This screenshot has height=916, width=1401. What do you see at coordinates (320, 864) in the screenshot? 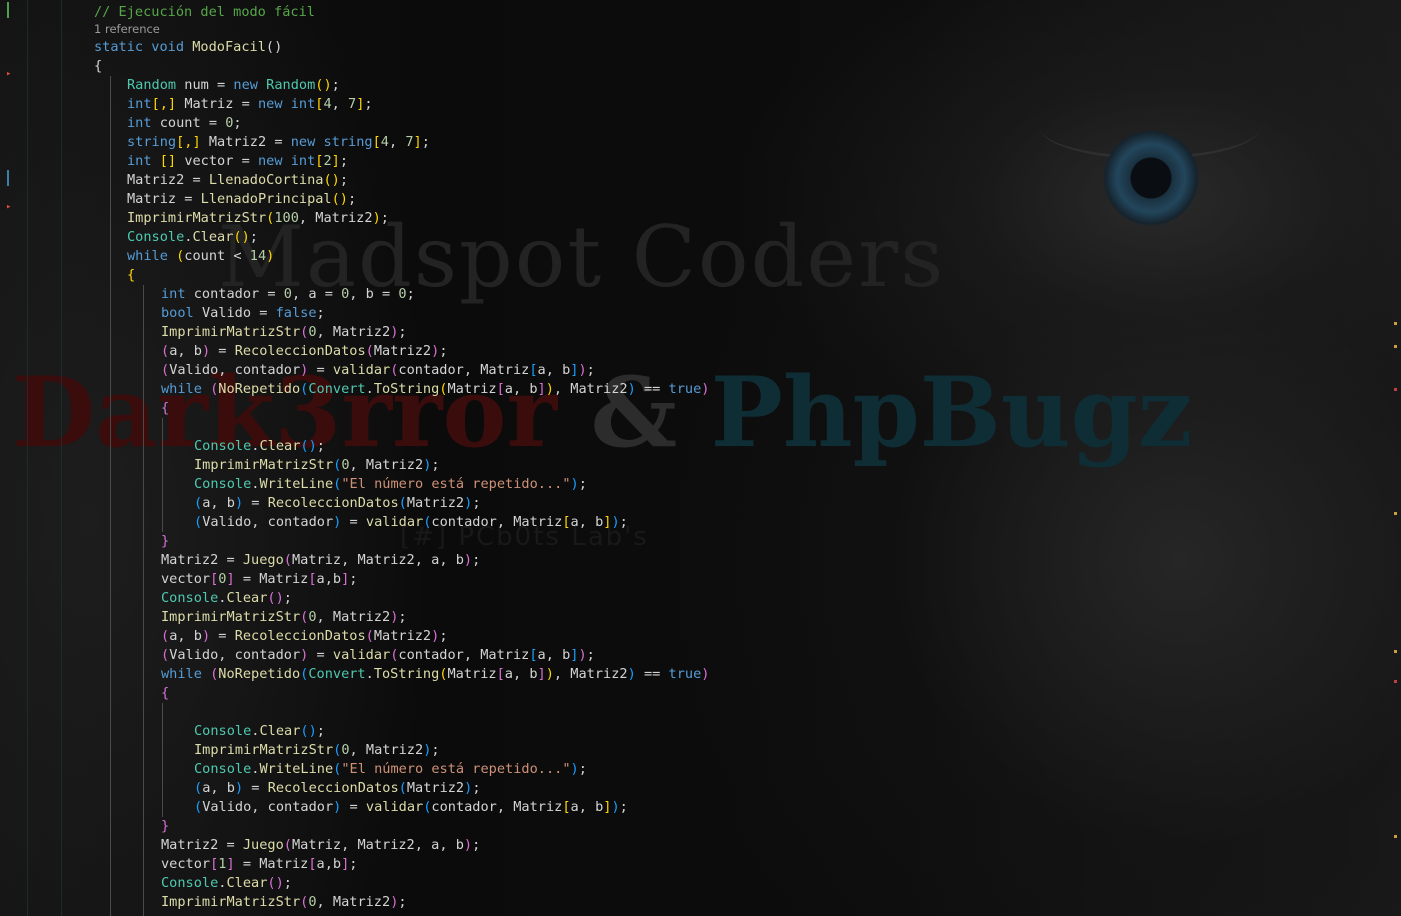
I see `code-token: a` at bounding box center [320, 864].